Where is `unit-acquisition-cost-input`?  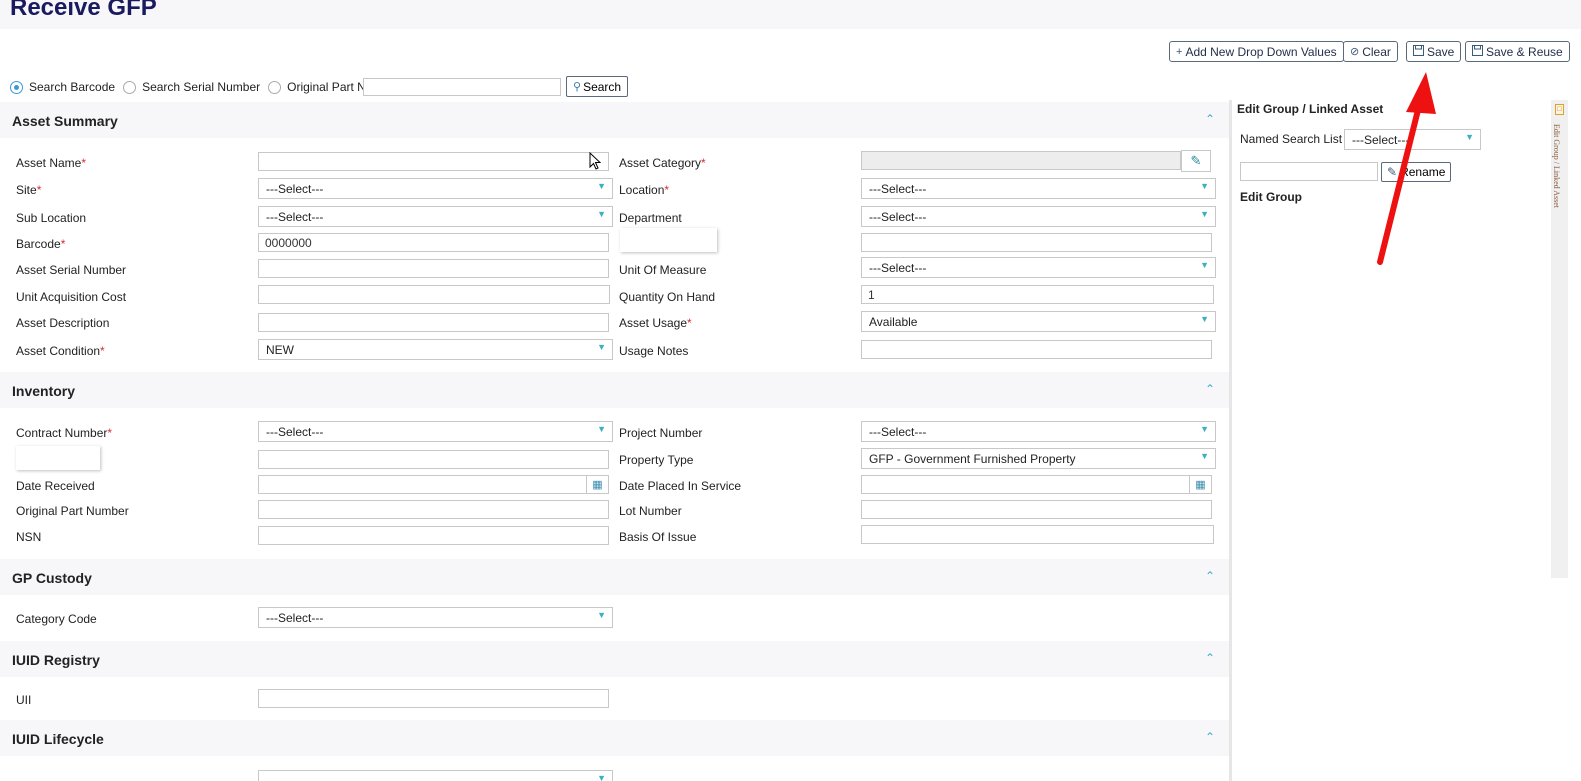 unit-acquisition-cost-input is located at coordinates (434, 294).